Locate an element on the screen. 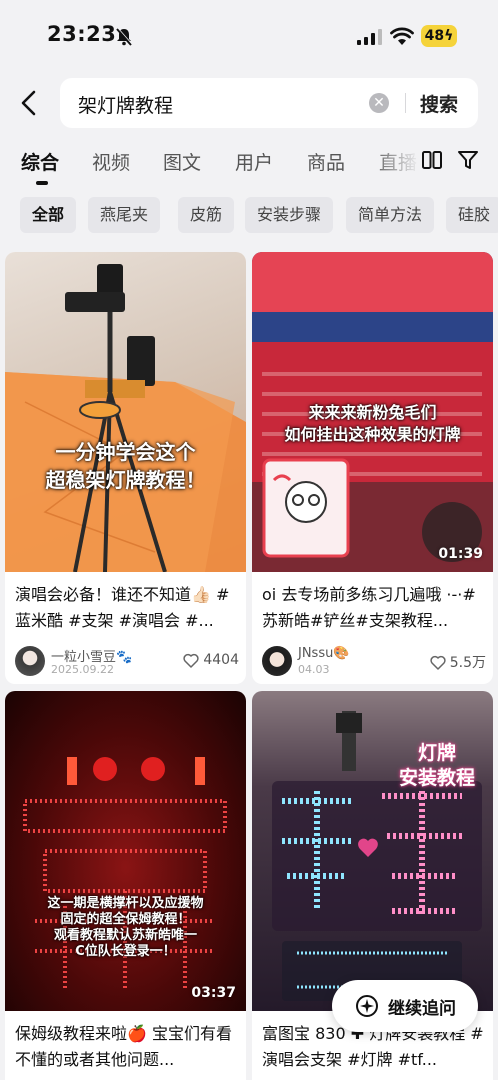 The width and height of the screenshot is (498, 1080). card-thumbnail: 一分钟学会这个 超稳架灯牌教程！ is located at coordinates (125, 412).